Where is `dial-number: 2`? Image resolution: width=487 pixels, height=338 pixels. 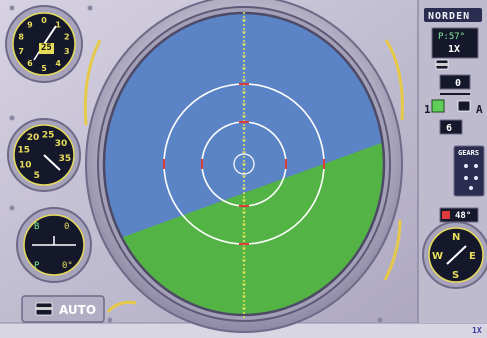 dial-number: 2 is located at coordinates (67, 36).